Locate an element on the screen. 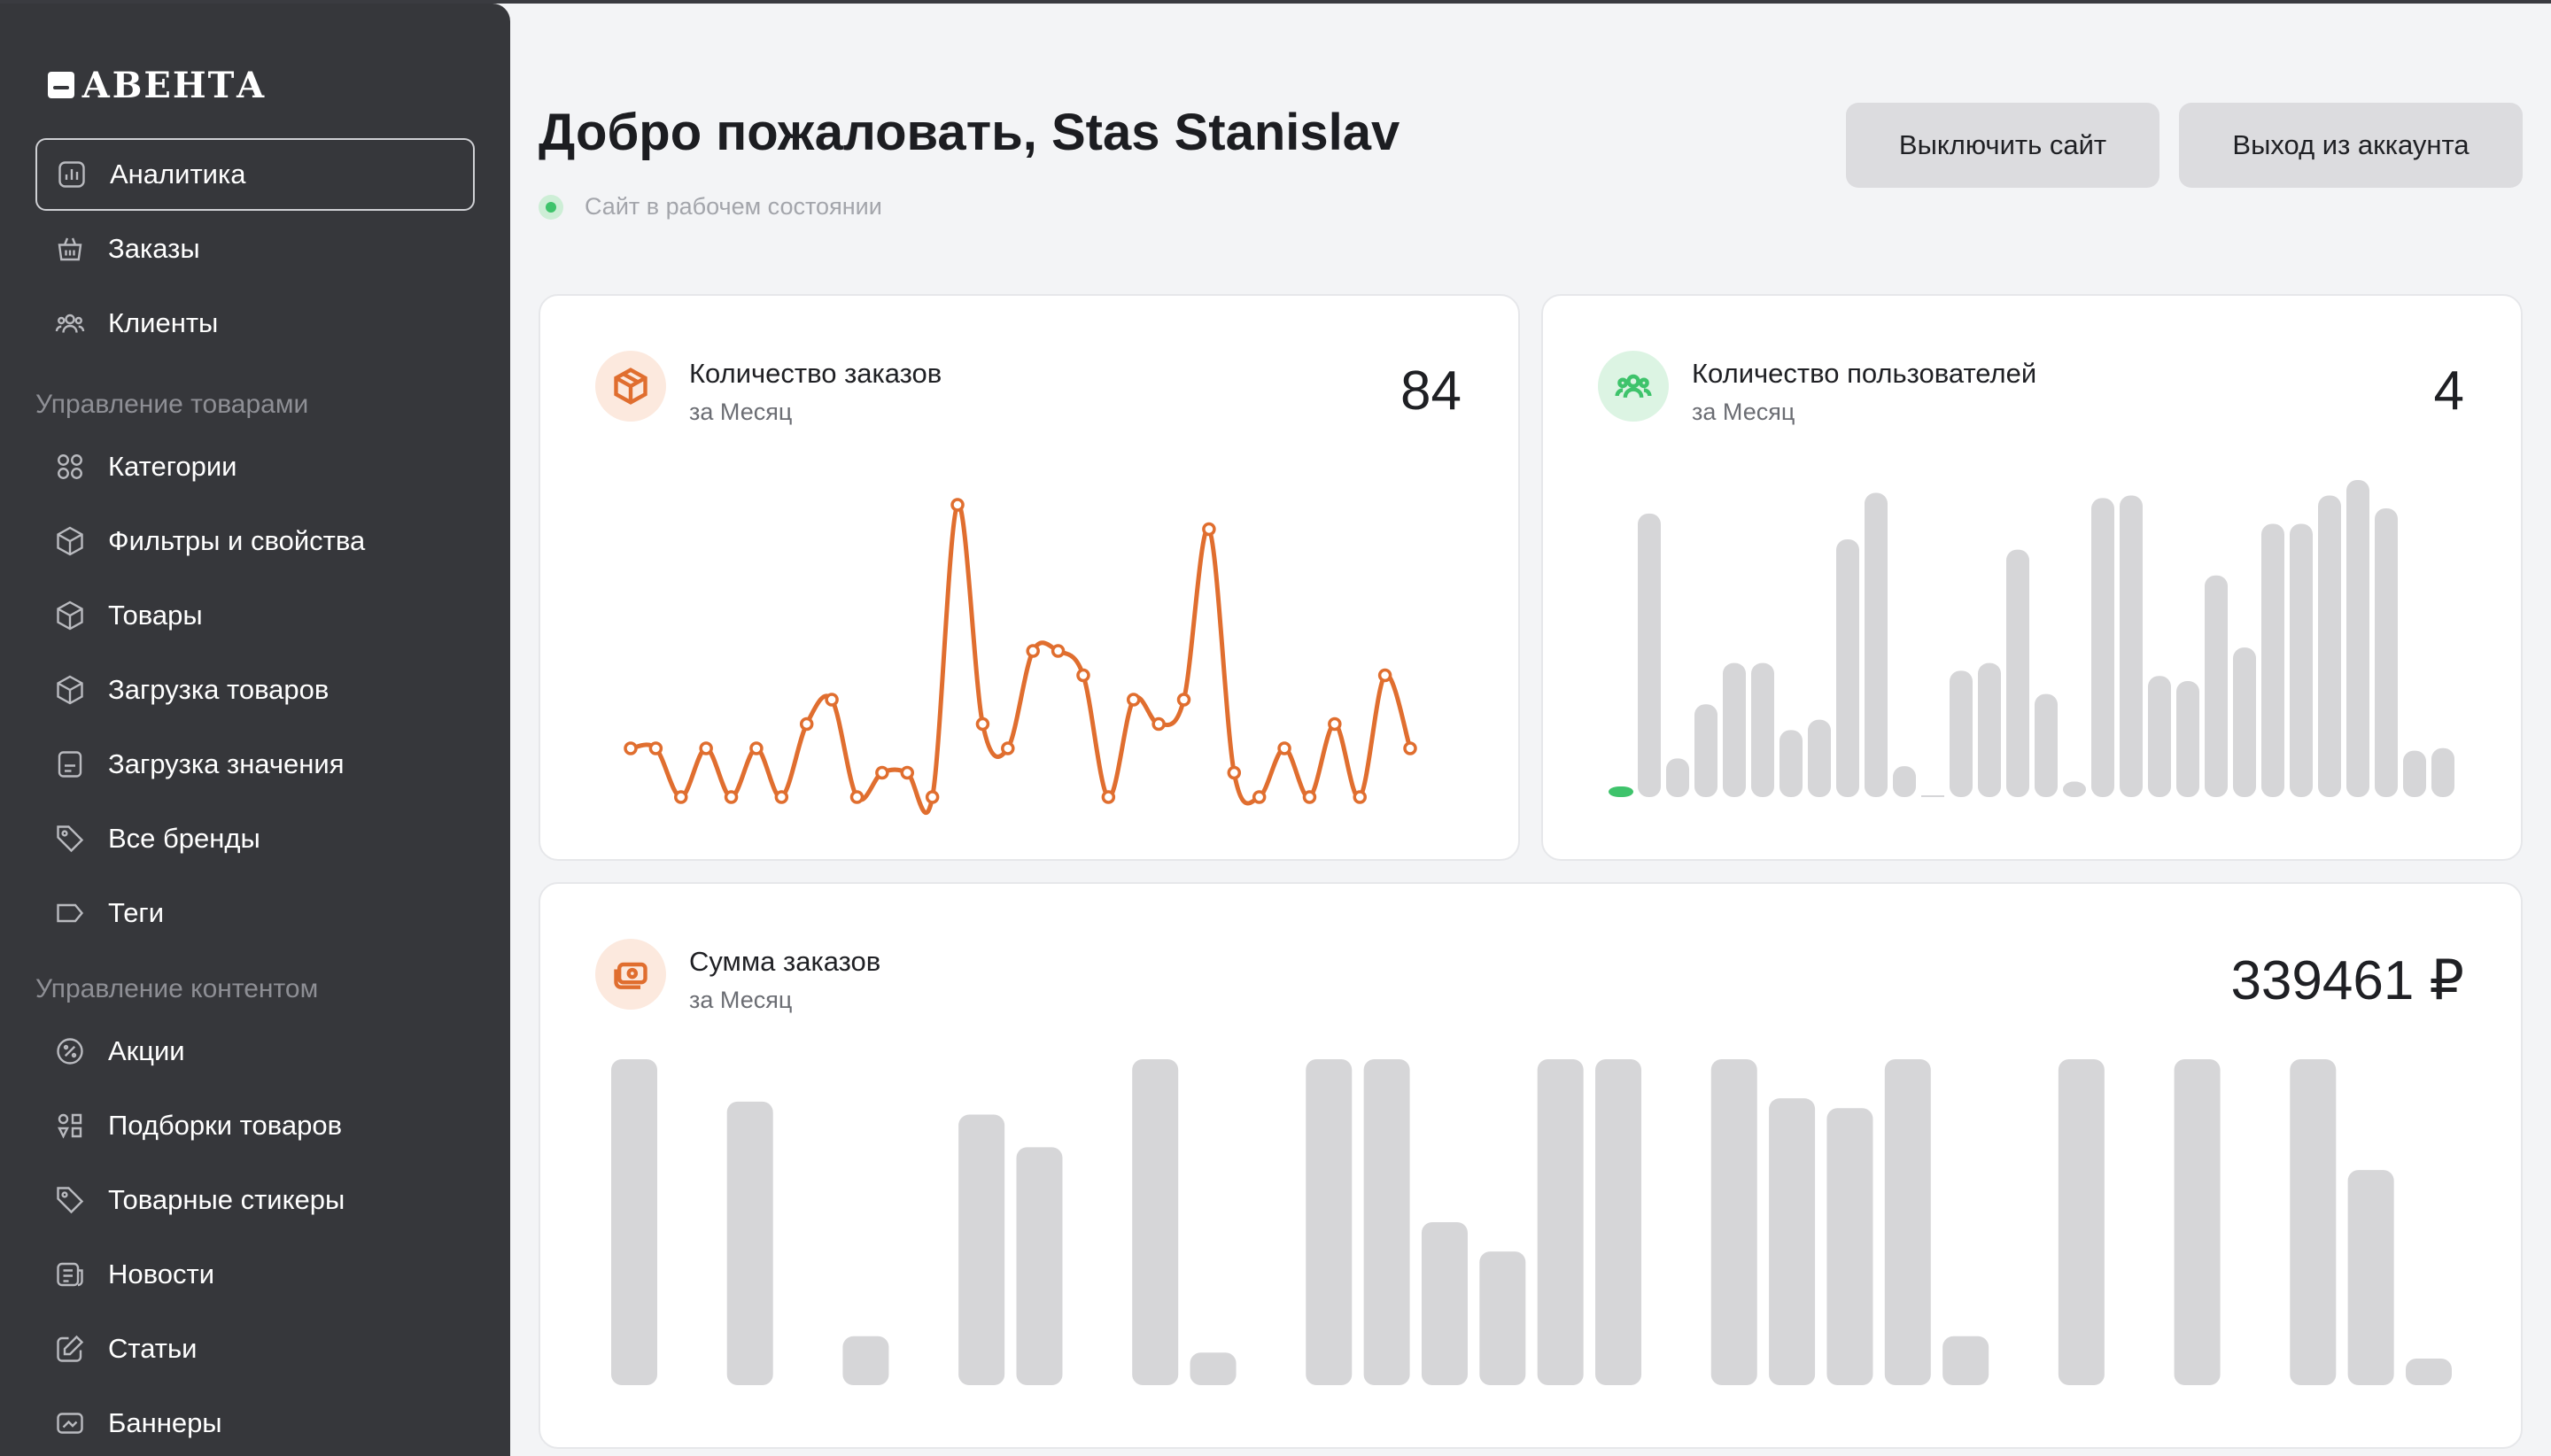 Image resolution: width=2551 pixels, height=1456 pixels. label-icon is located at coordinates (70, 913).